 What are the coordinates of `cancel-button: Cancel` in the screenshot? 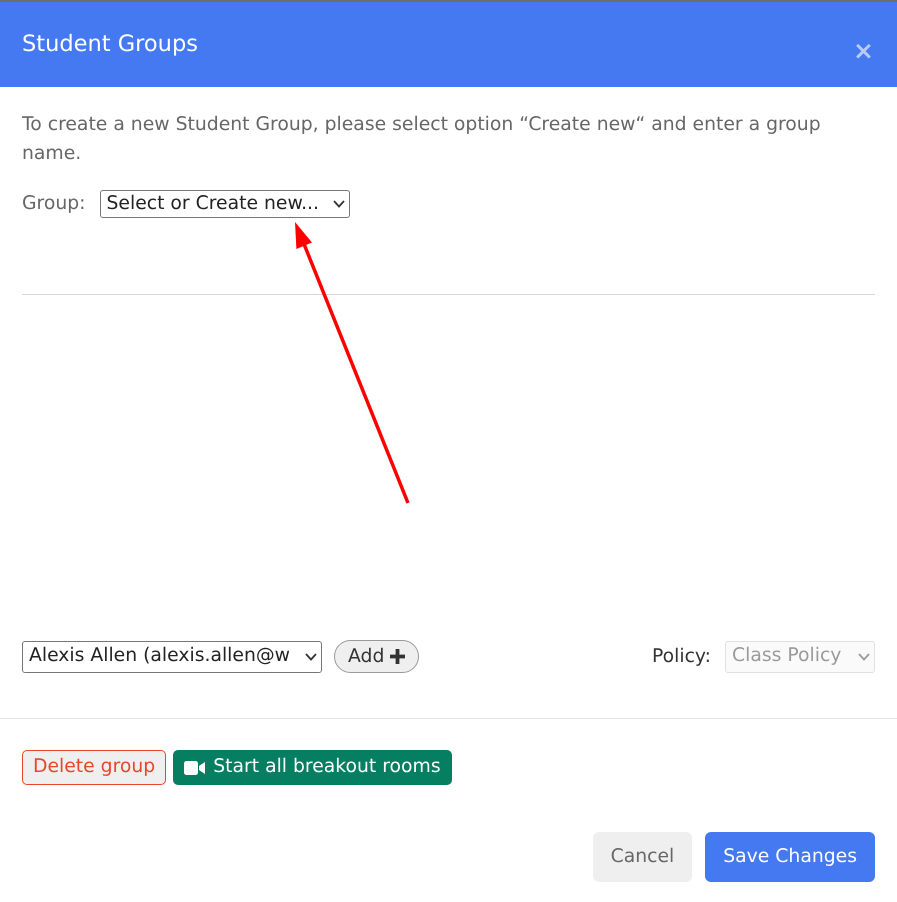 It's located at (642, 857).